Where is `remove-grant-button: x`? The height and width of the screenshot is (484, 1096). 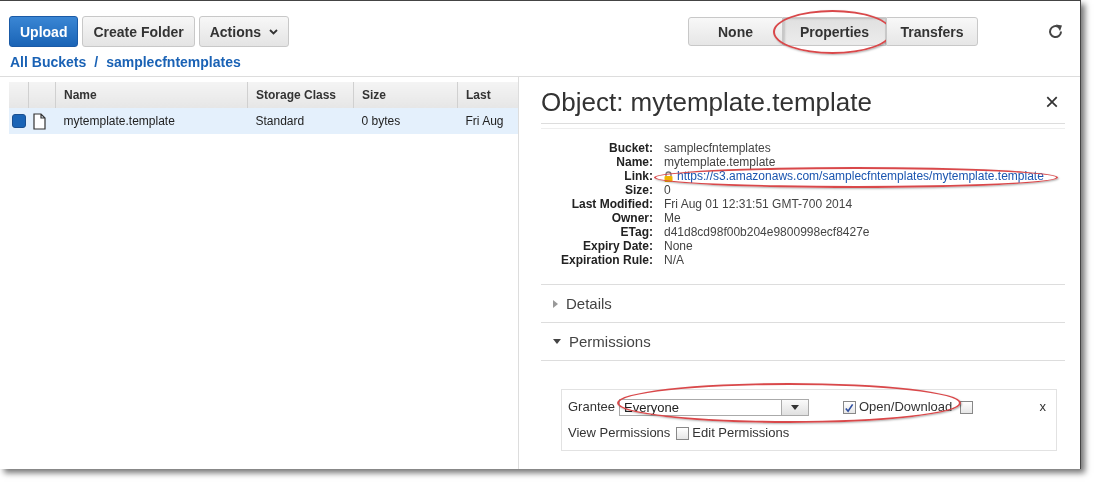
remove-grant-button: x is located at coordinates (1043, 407).